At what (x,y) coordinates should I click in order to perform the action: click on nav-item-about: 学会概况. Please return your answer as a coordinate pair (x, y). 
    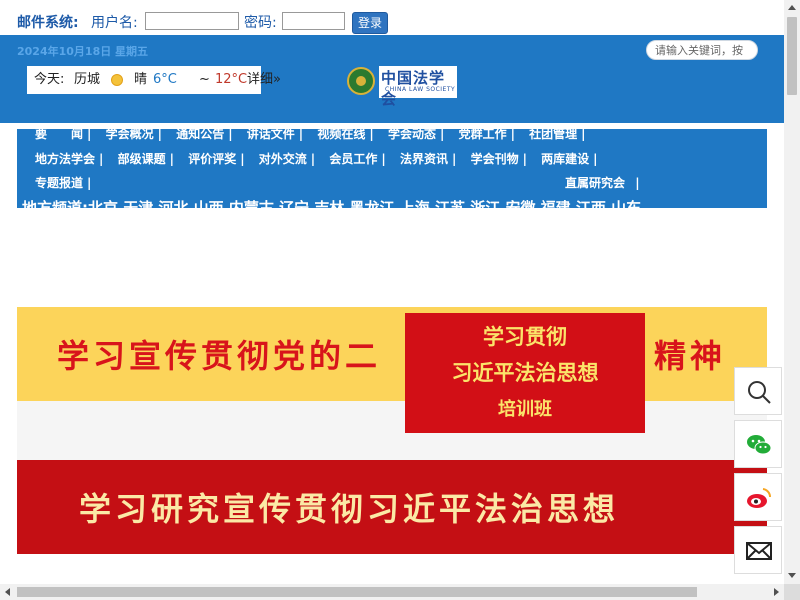
    Looking at the image, I should click on (130, 135).